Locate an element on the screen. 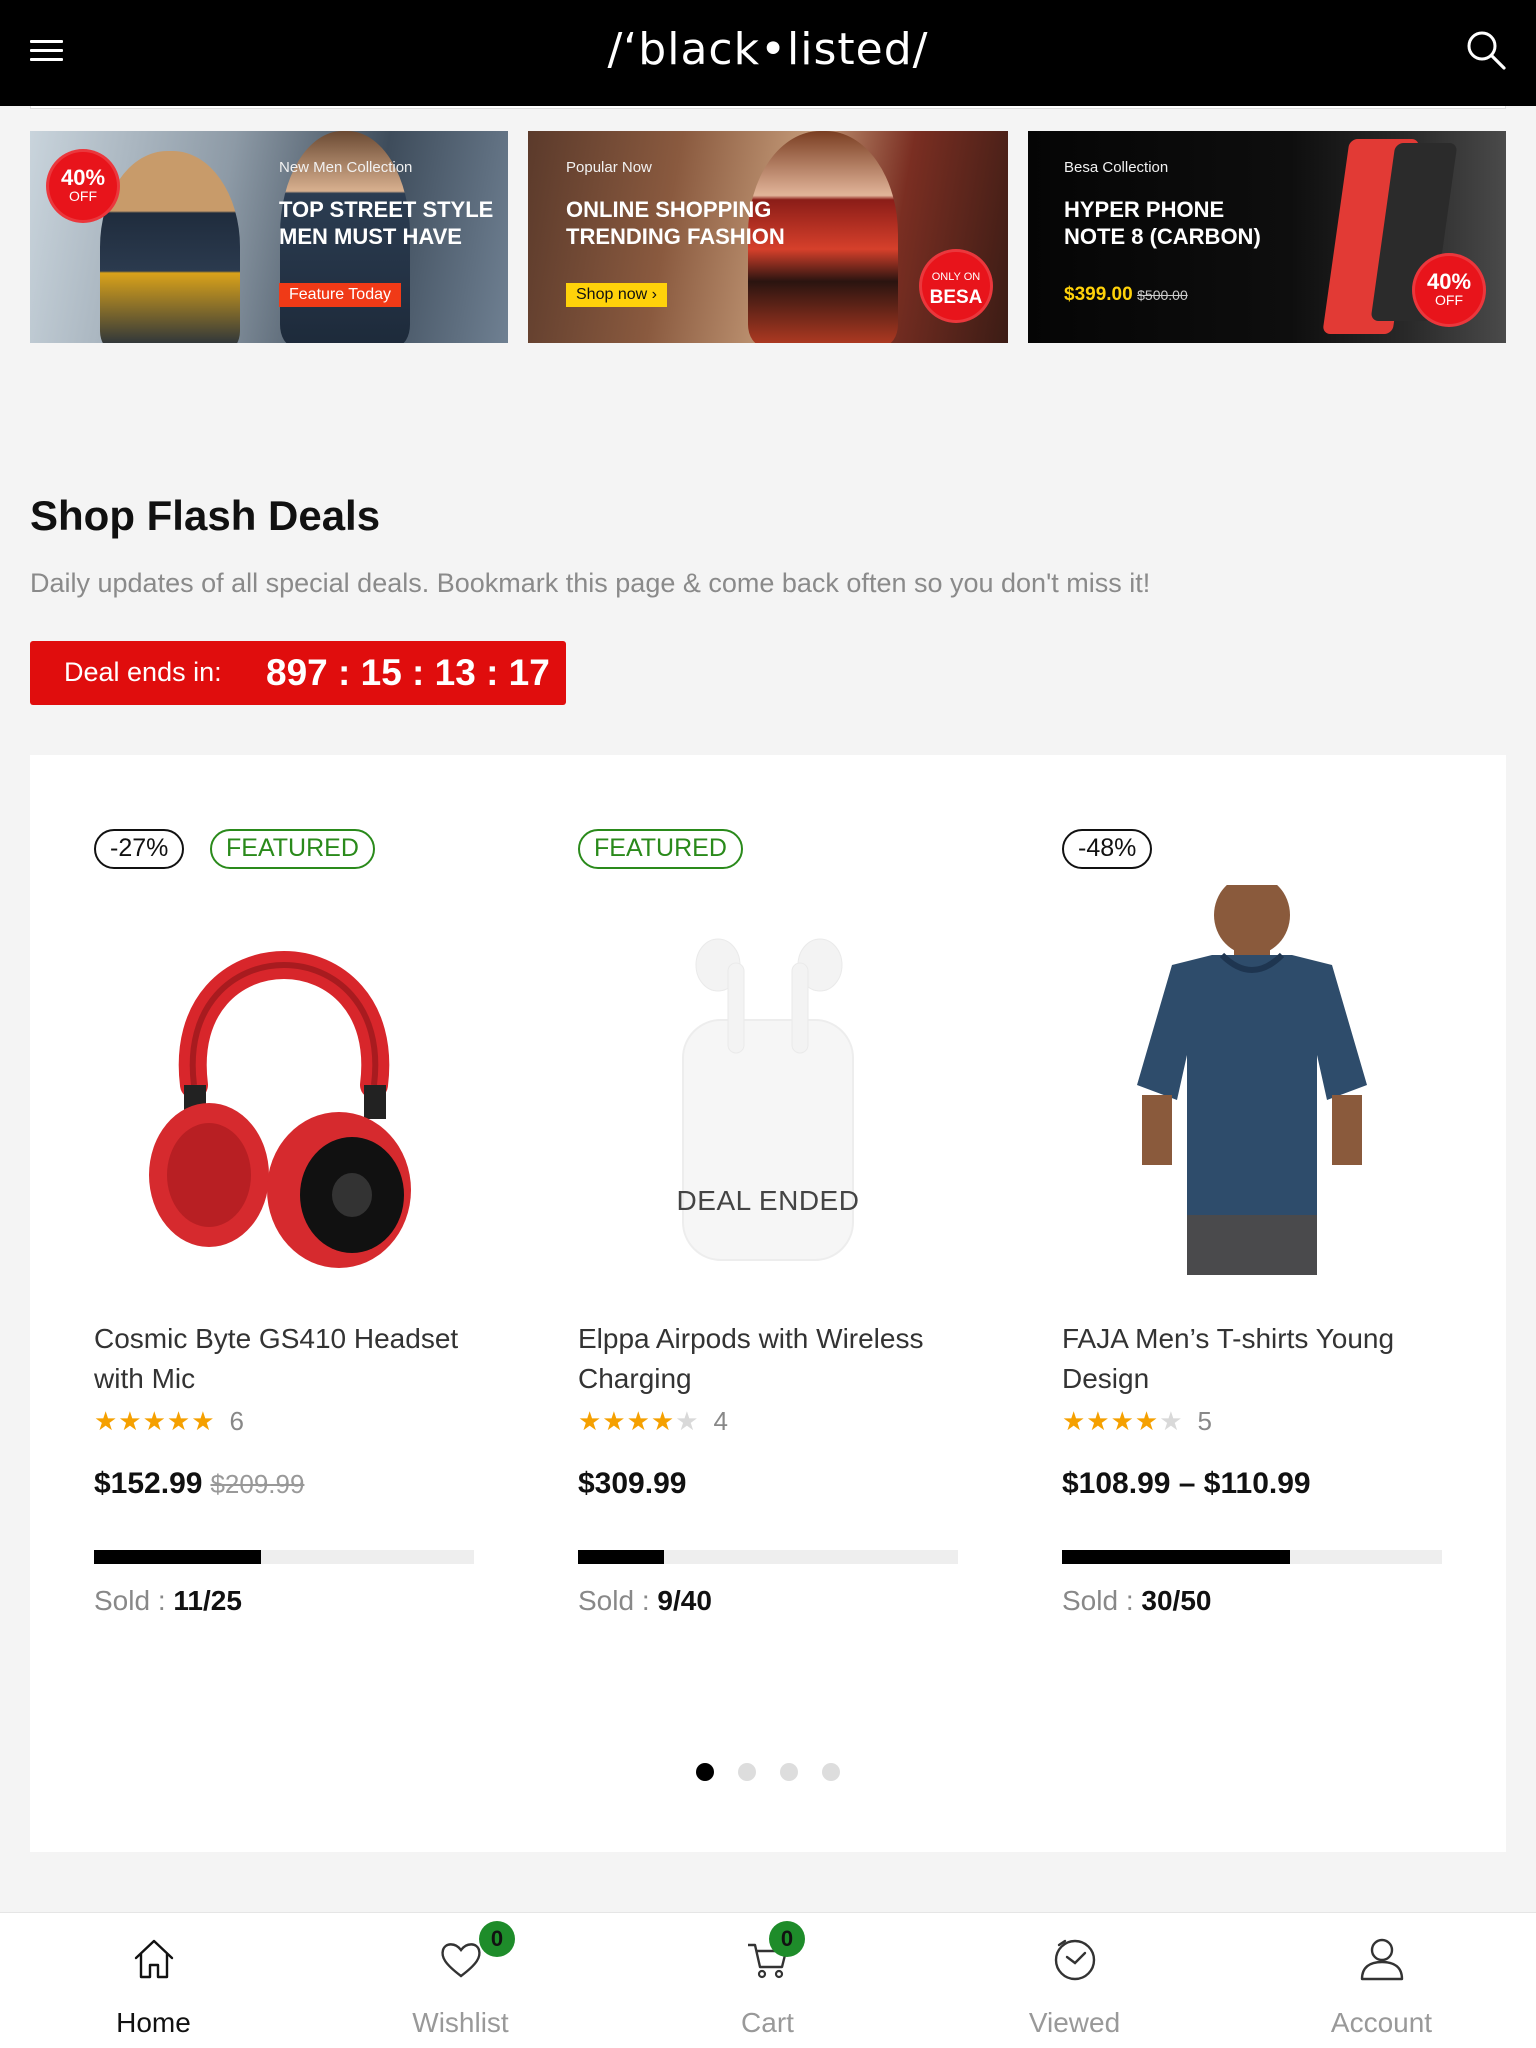 The image size is (1536, 2048). product-image-tshirt is located at coordinates (1252, 1075).